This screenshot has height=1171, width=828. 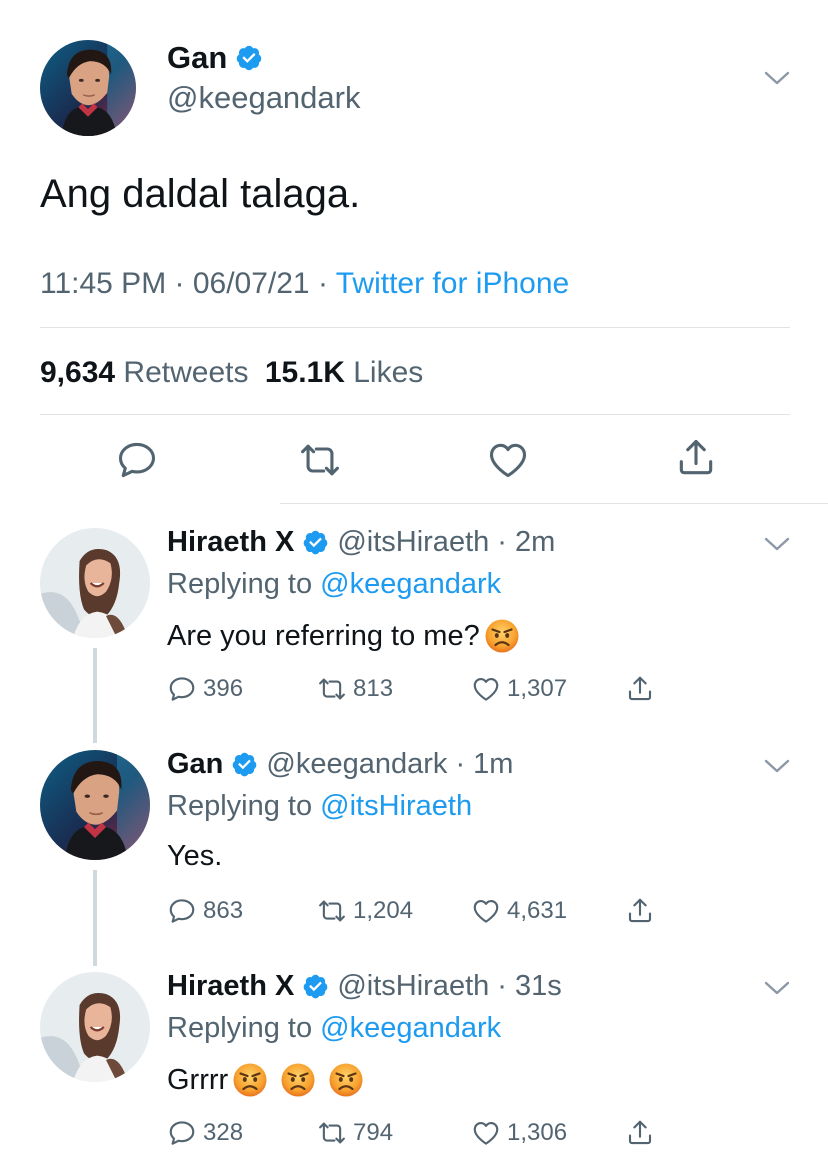 What do you see at coordinates (323, 635) in the screenshot?
I see `reply-text-content: Are you referring to me?` at bounding box center [323, 635].